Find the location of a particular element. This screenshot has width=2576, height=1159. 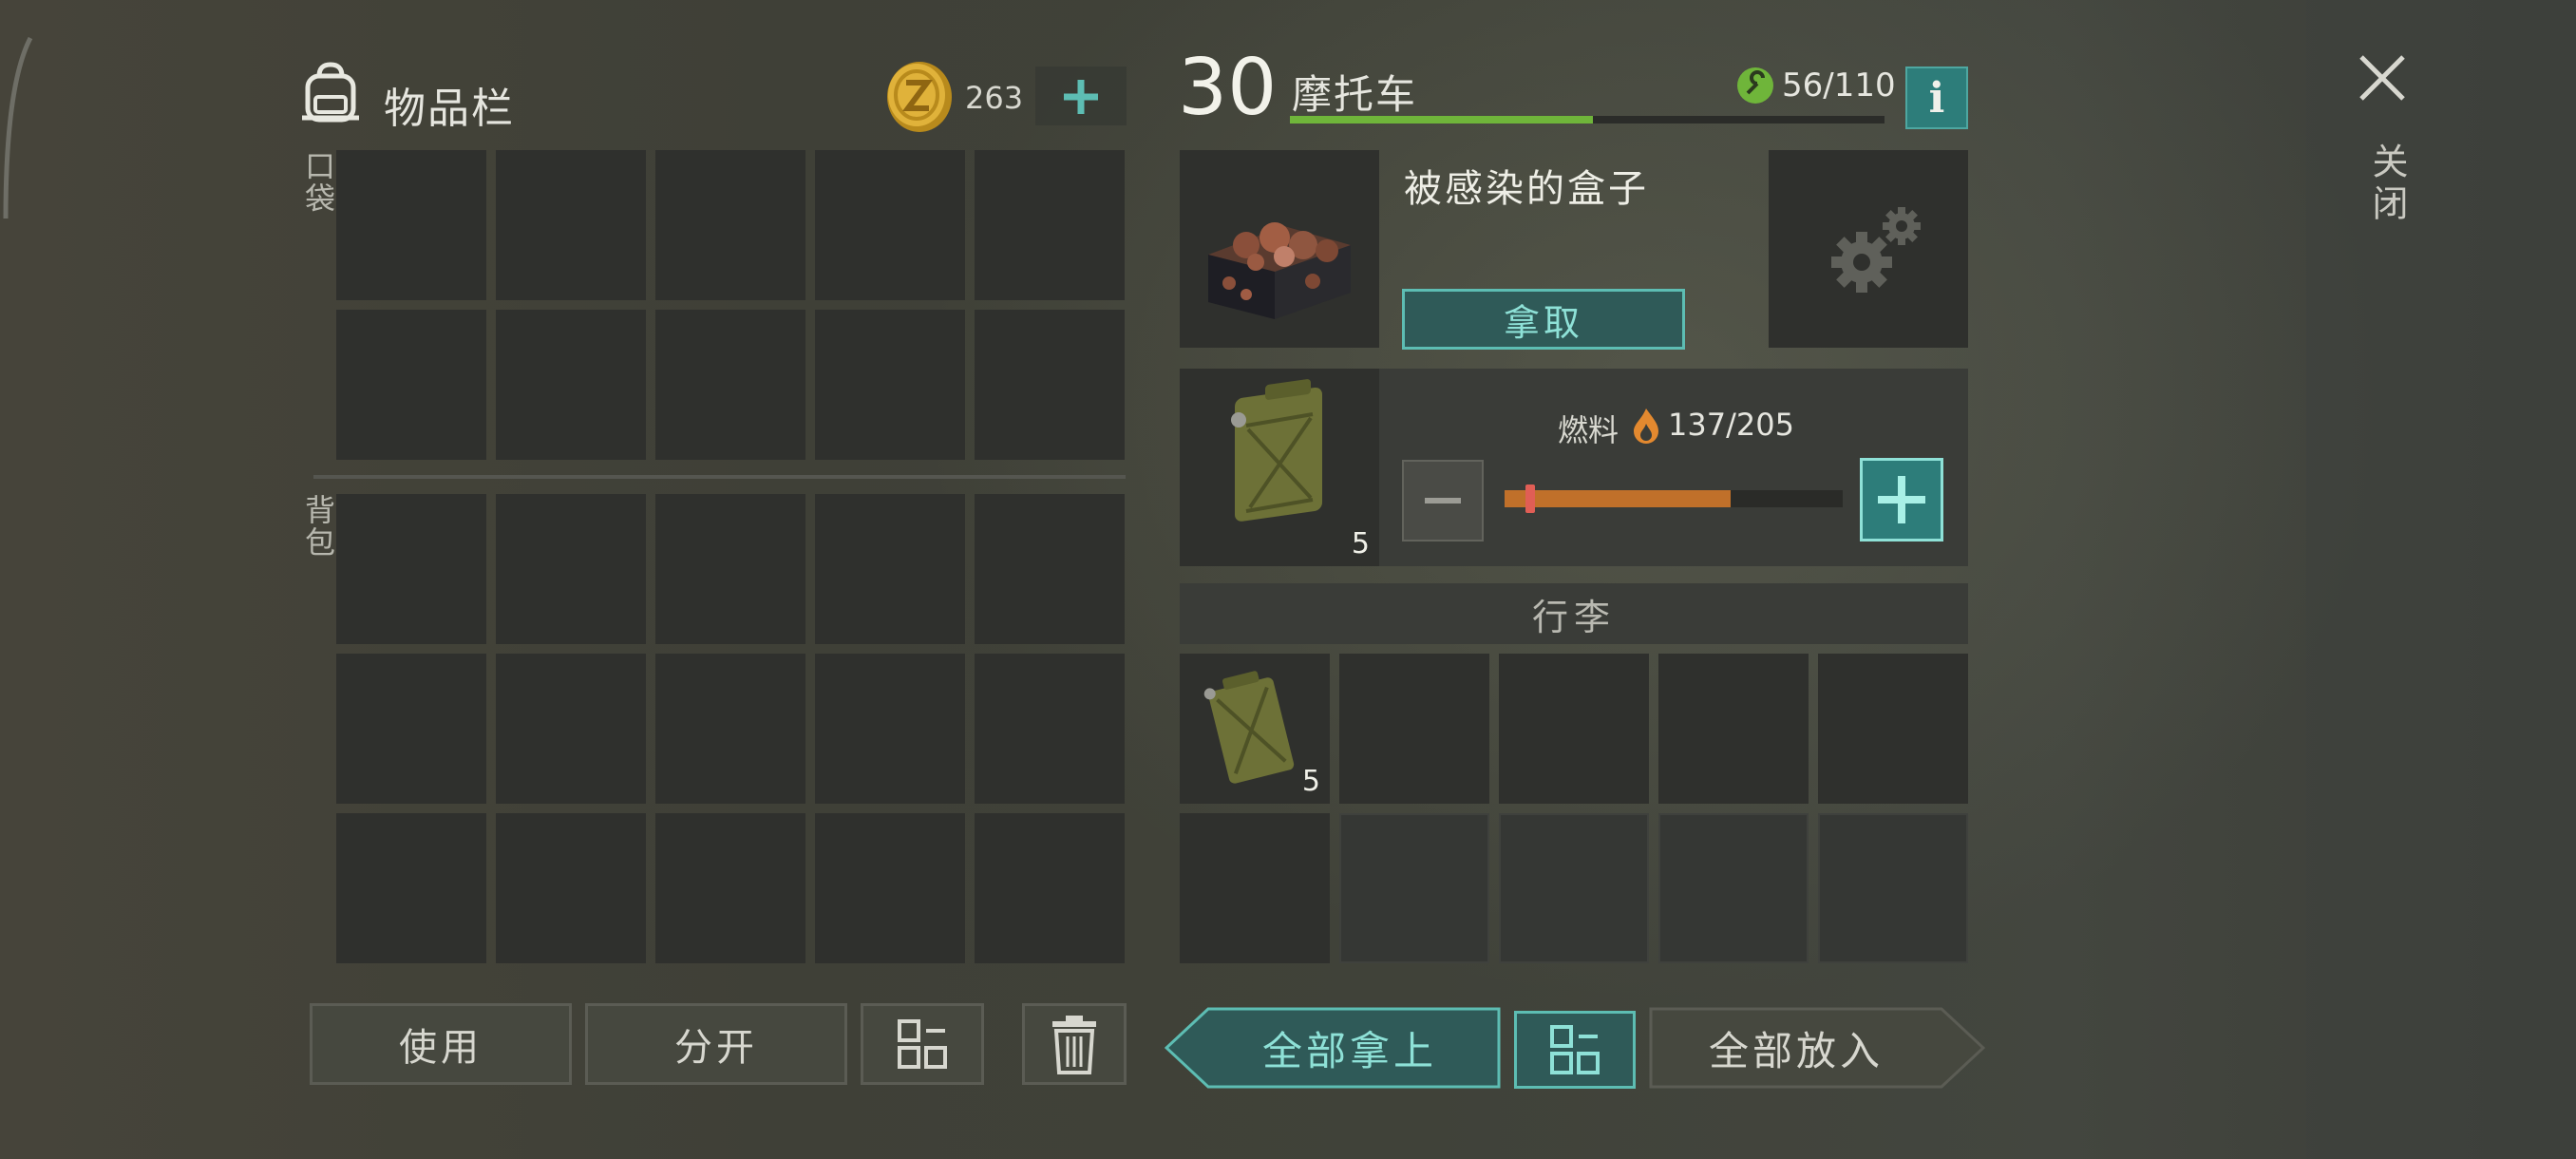

luggage-header: 行李 is located at coordinates (1574, 613).